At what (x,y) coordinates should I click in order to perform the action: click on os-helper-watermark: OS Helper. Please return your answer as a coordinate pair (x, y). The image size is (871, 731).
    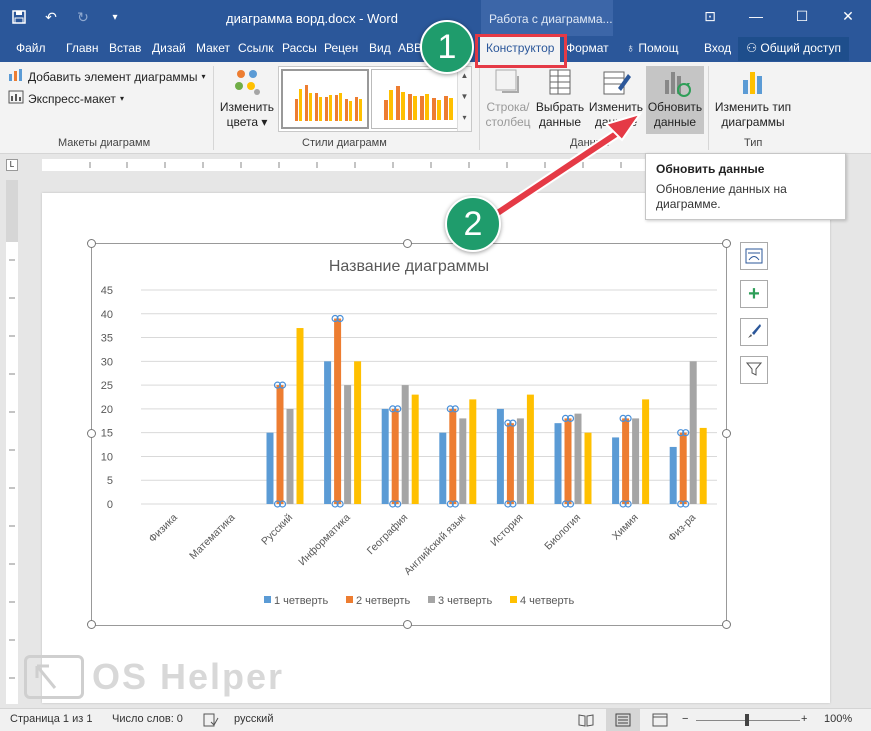
    Looking at the image, I should click on (154, 677).